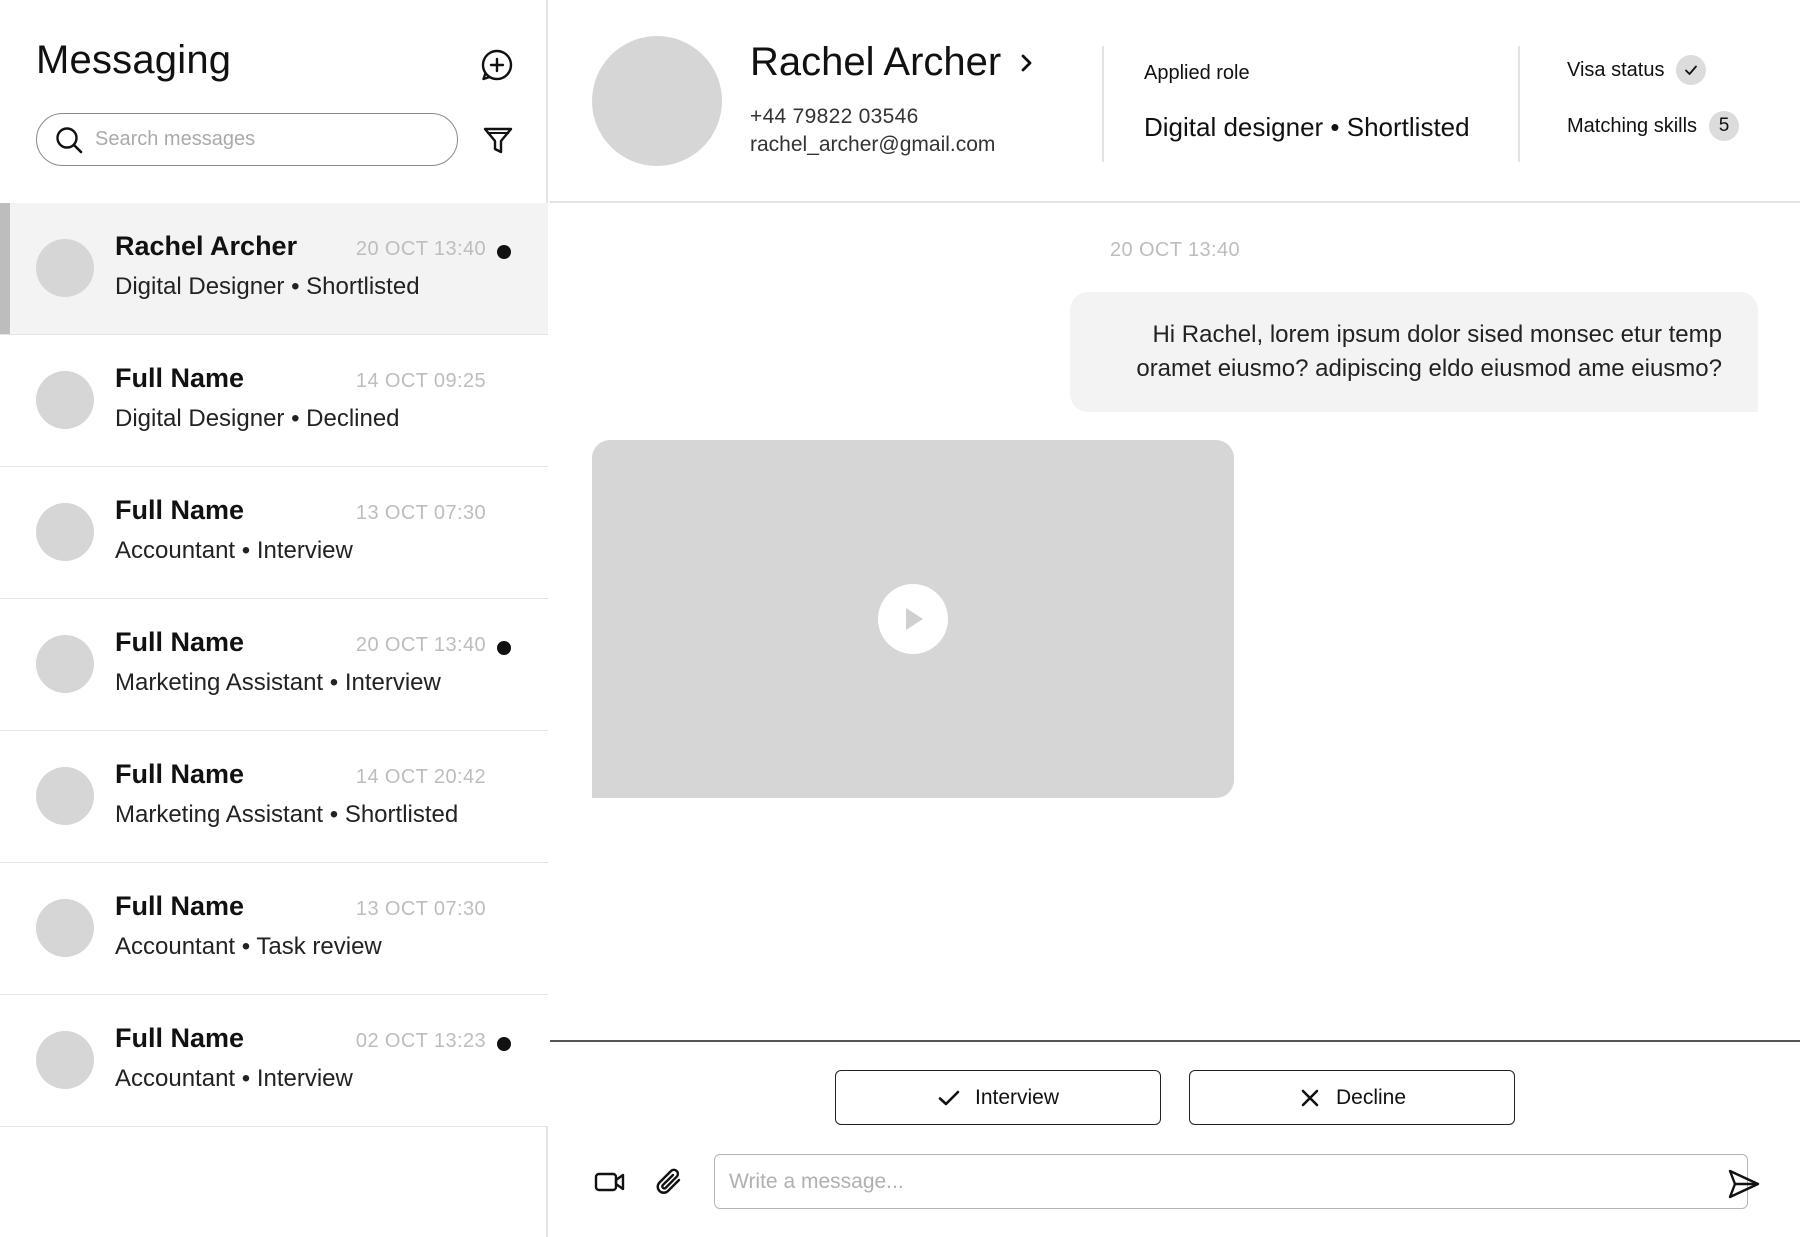  What do you see at coordinates (1616, 69) in the screenshot?
I see `visa-status-label: Visa status` at bounding box center [1616, 69].